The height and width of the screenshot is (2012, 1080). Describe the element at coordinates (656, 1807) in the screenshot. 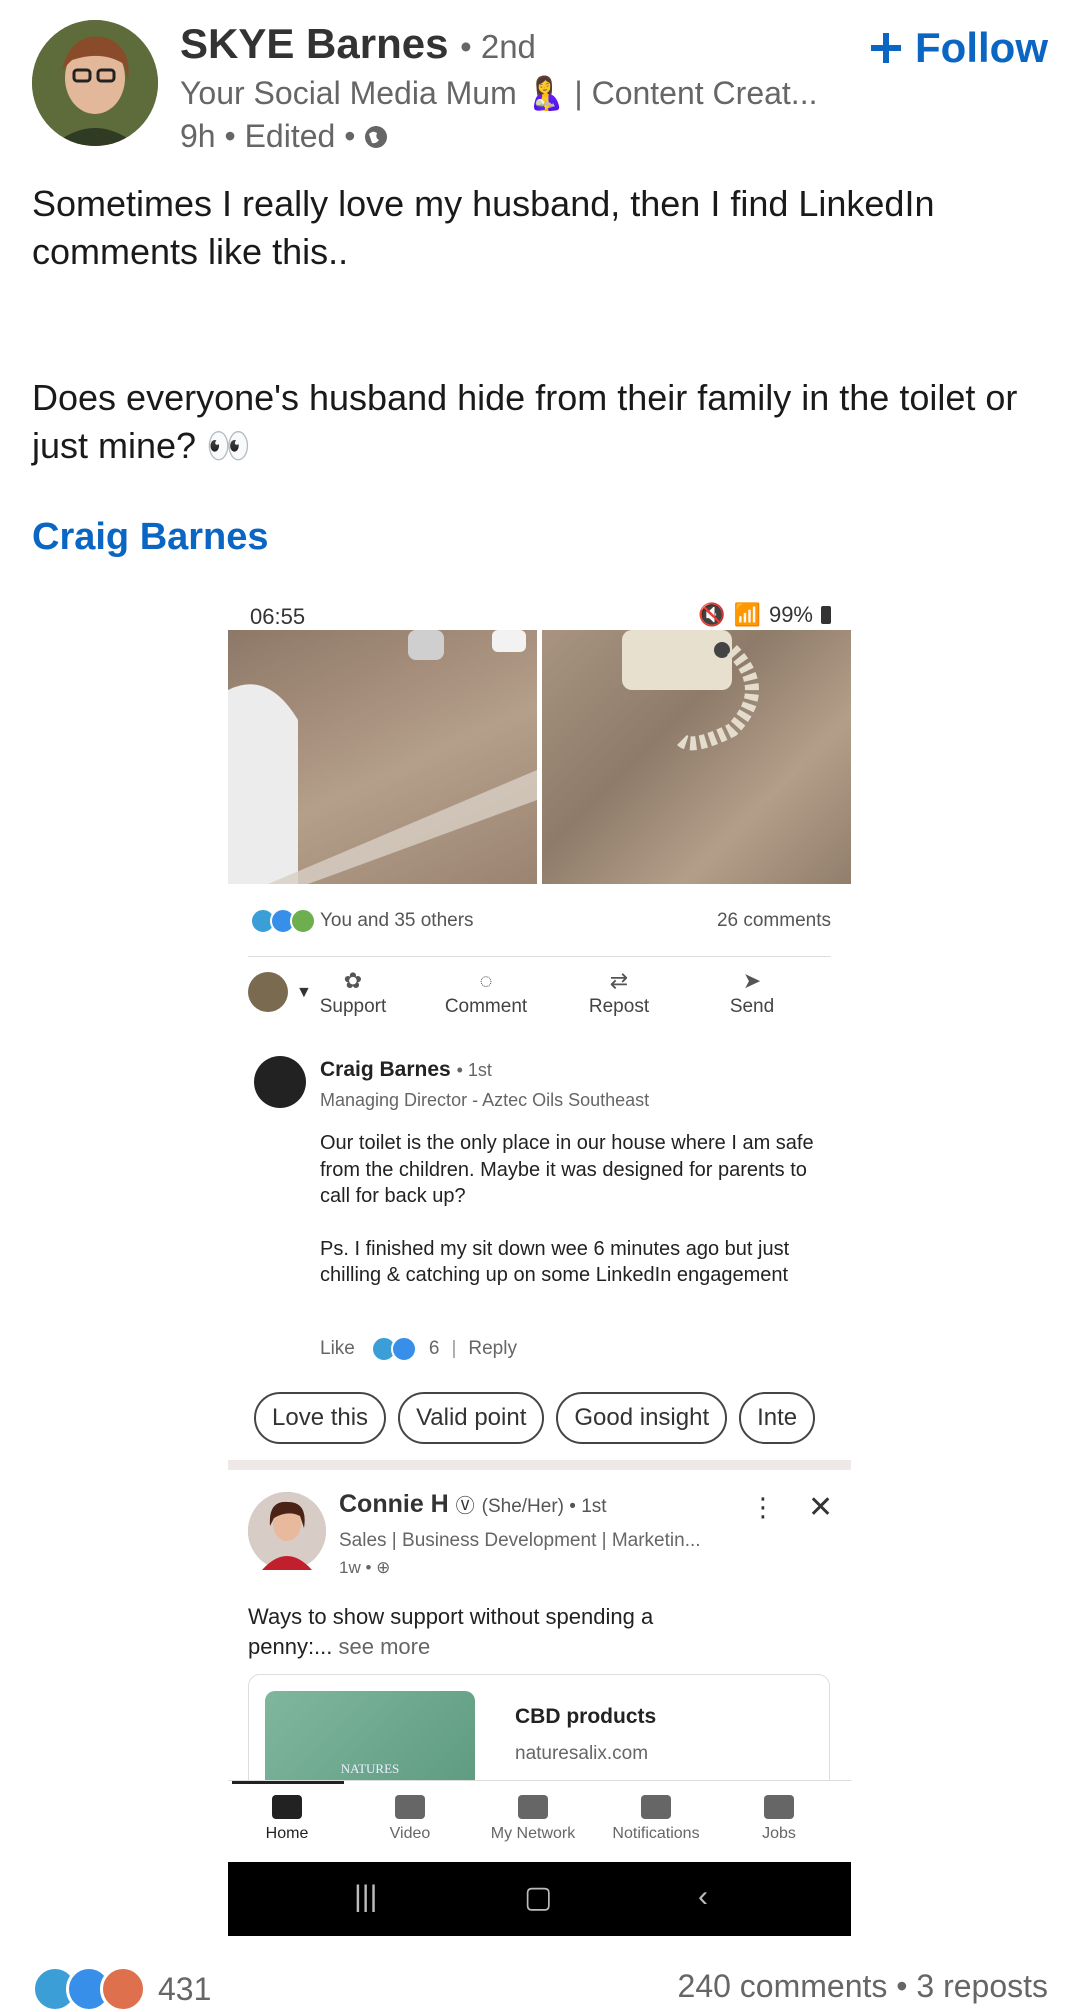

I see `bell-icon` at that location.